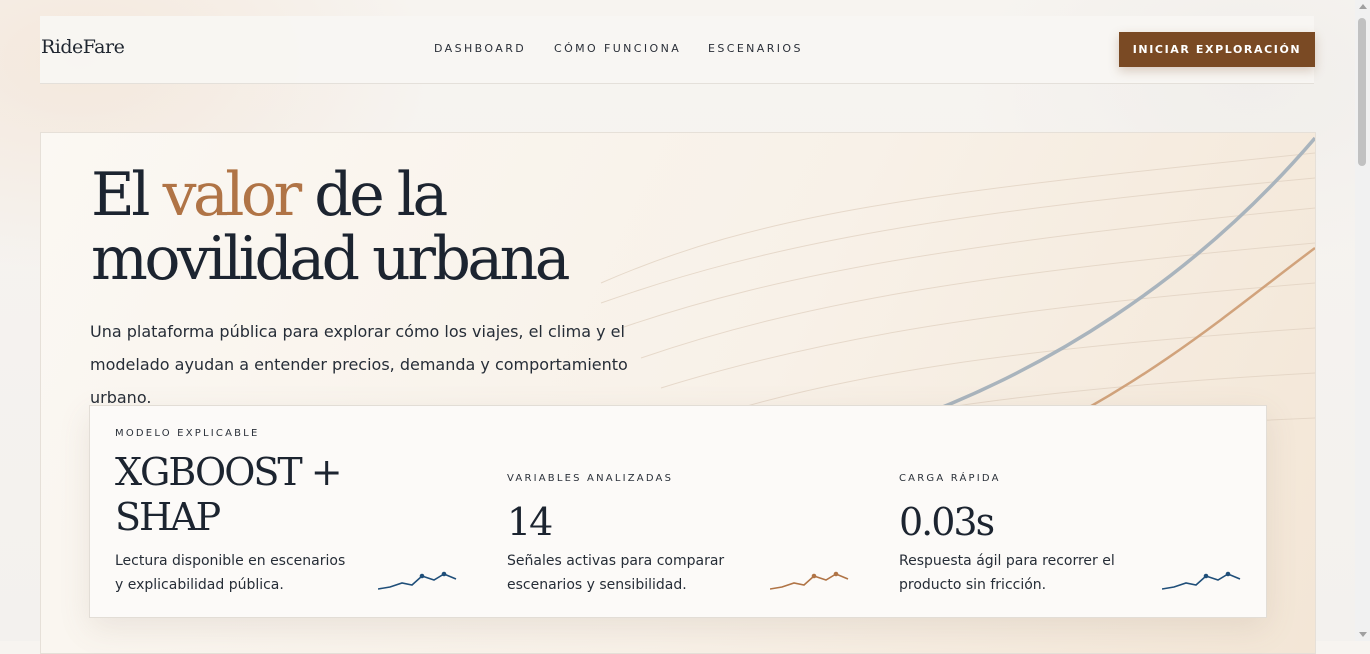 The width and height of the screenshot is (1370, 654). What do you see at coordinates (1362, 320) in the screenshot?
I see `page-scrollbar` at bounding box center [1362, 320].